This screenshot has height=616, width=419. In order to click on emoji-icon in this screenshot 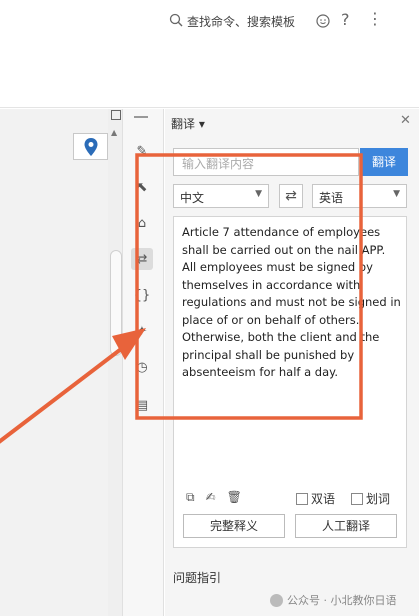, I will do `click(323, 21)`.